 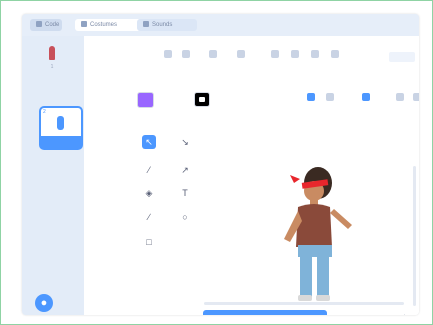 I want to click on select-tool: ↖, so click(x=149, y=142).